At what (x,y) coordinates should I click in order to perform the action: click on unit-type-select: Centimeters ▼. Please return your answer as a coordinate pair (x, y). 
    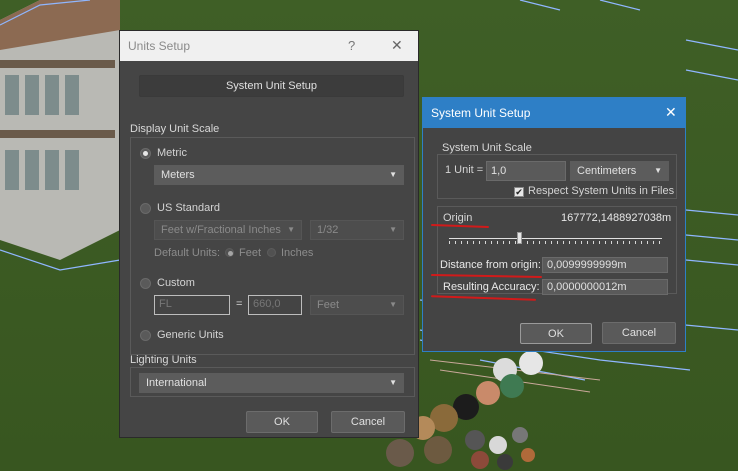
    Looking at the image, I should click on (619, 171).